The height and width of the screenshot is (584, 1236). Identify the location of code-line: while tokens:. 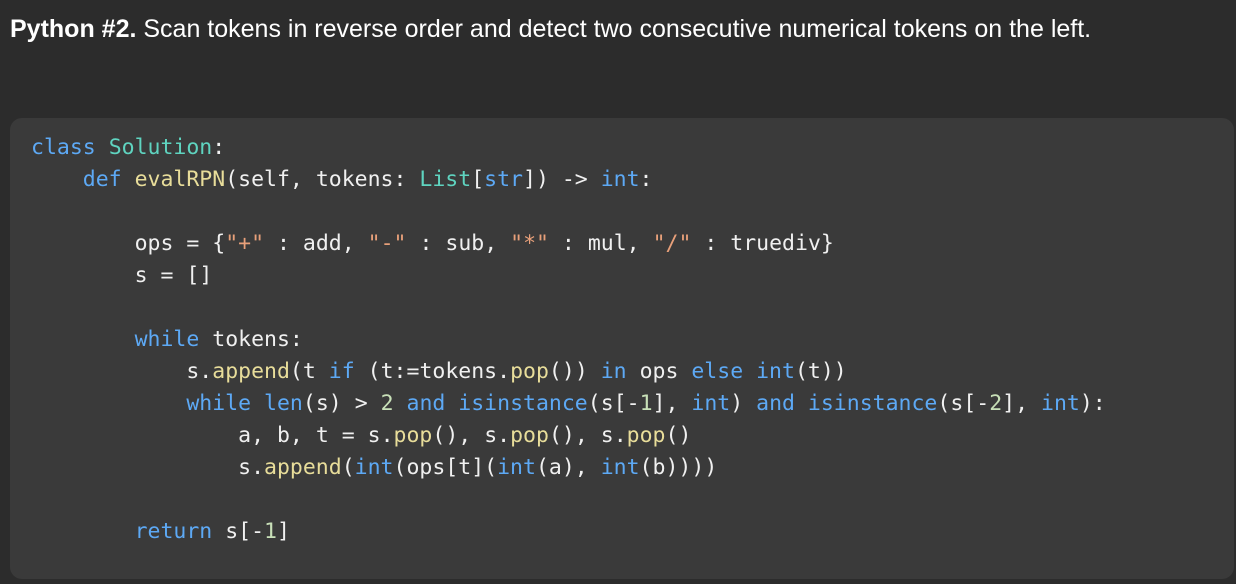
(218, 339).